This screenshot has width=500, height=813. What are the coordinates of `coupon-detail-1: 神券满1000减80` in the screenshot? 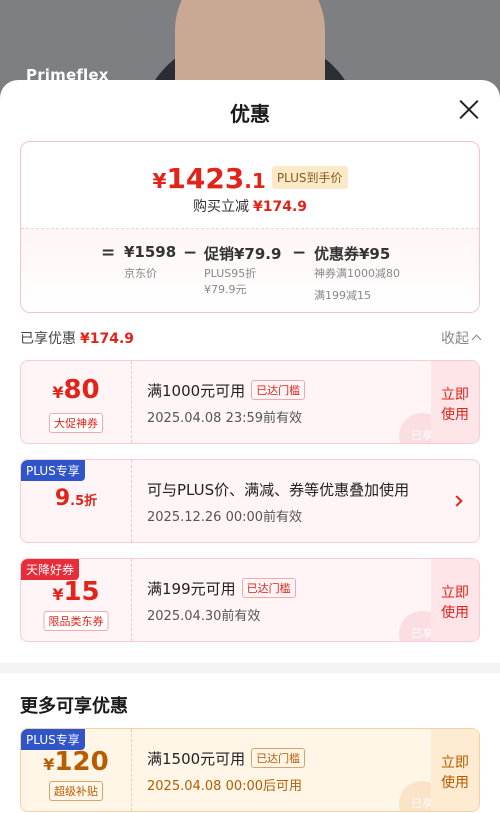 It's located at (357, 273).